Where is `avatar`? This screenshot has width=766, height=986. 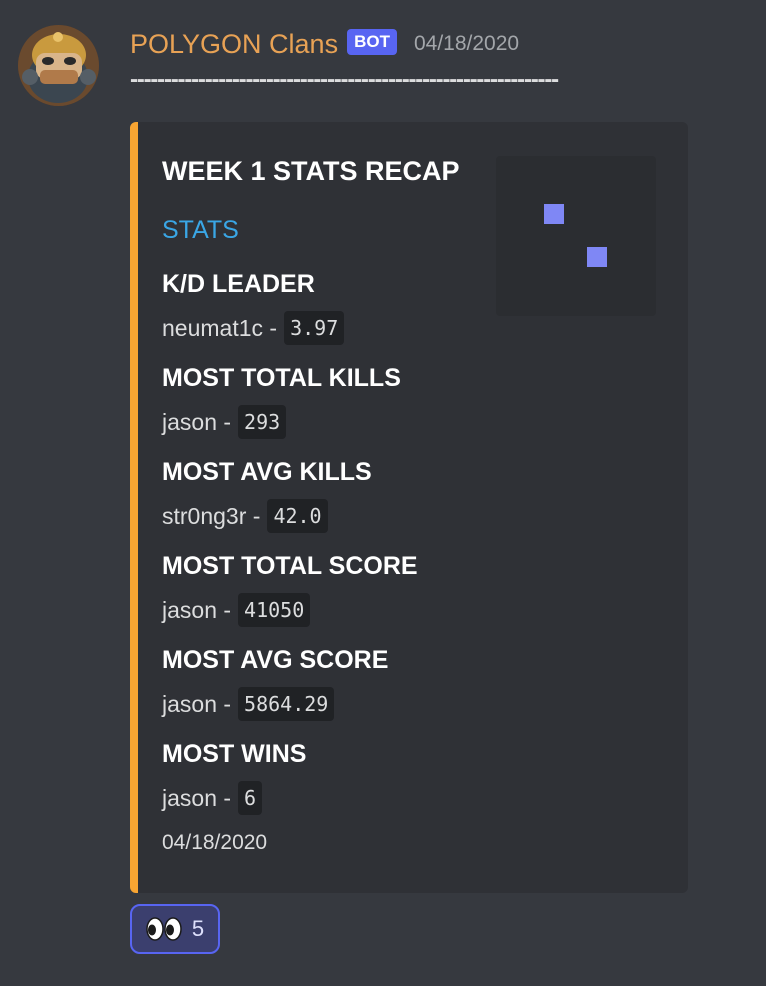 avatar is located at coordinates (58, 65).